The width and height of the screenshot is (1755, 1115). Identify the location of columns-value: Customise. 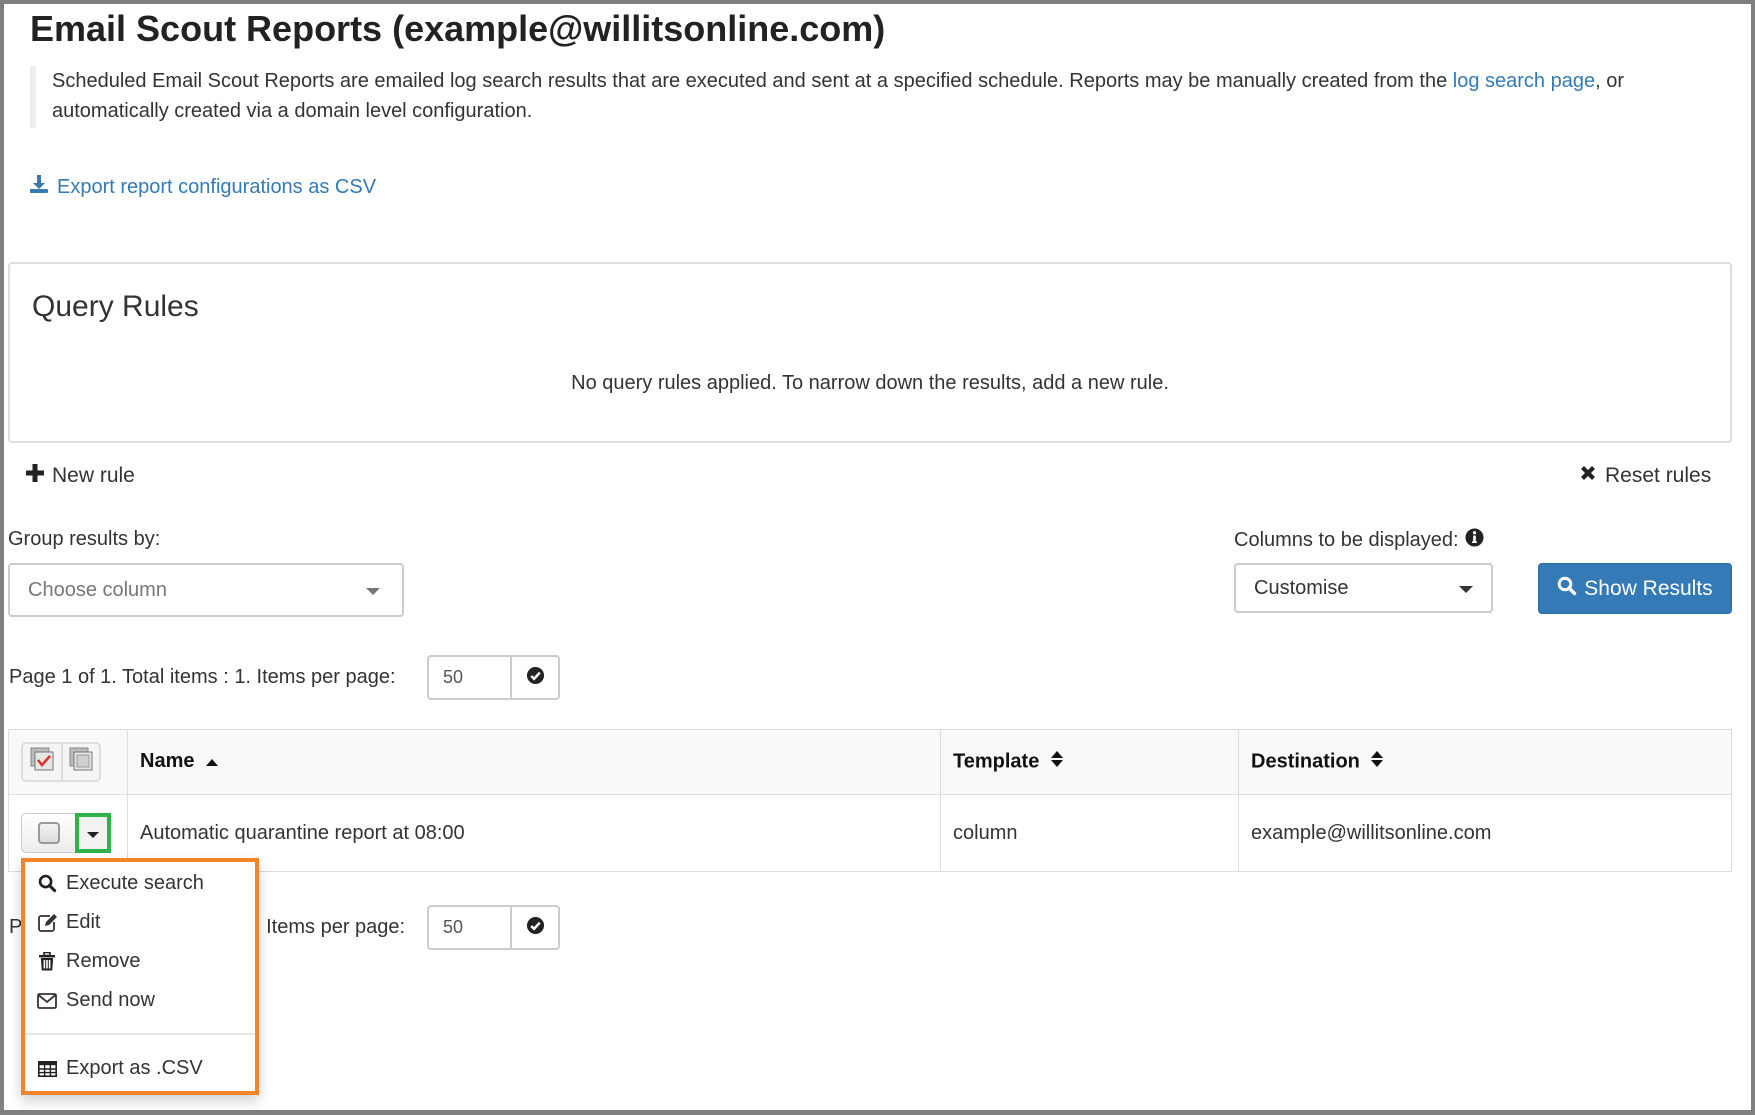
(1301, 587).